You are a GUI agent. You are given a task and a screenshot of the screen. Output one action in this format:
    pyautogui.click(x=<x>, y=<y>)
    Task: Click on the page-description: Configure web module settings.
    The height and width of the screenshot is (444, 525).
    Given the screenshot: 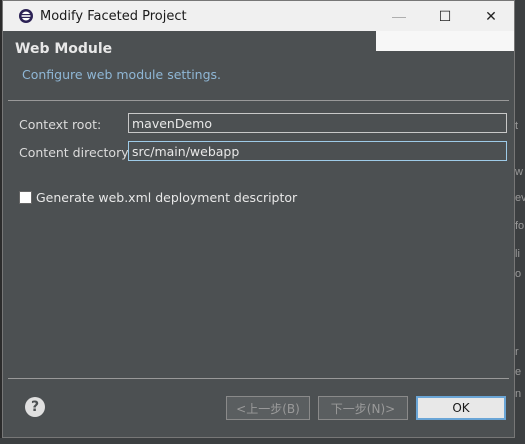 What is the action you would take?
    pyautogui.click(x=122, y=74)
    